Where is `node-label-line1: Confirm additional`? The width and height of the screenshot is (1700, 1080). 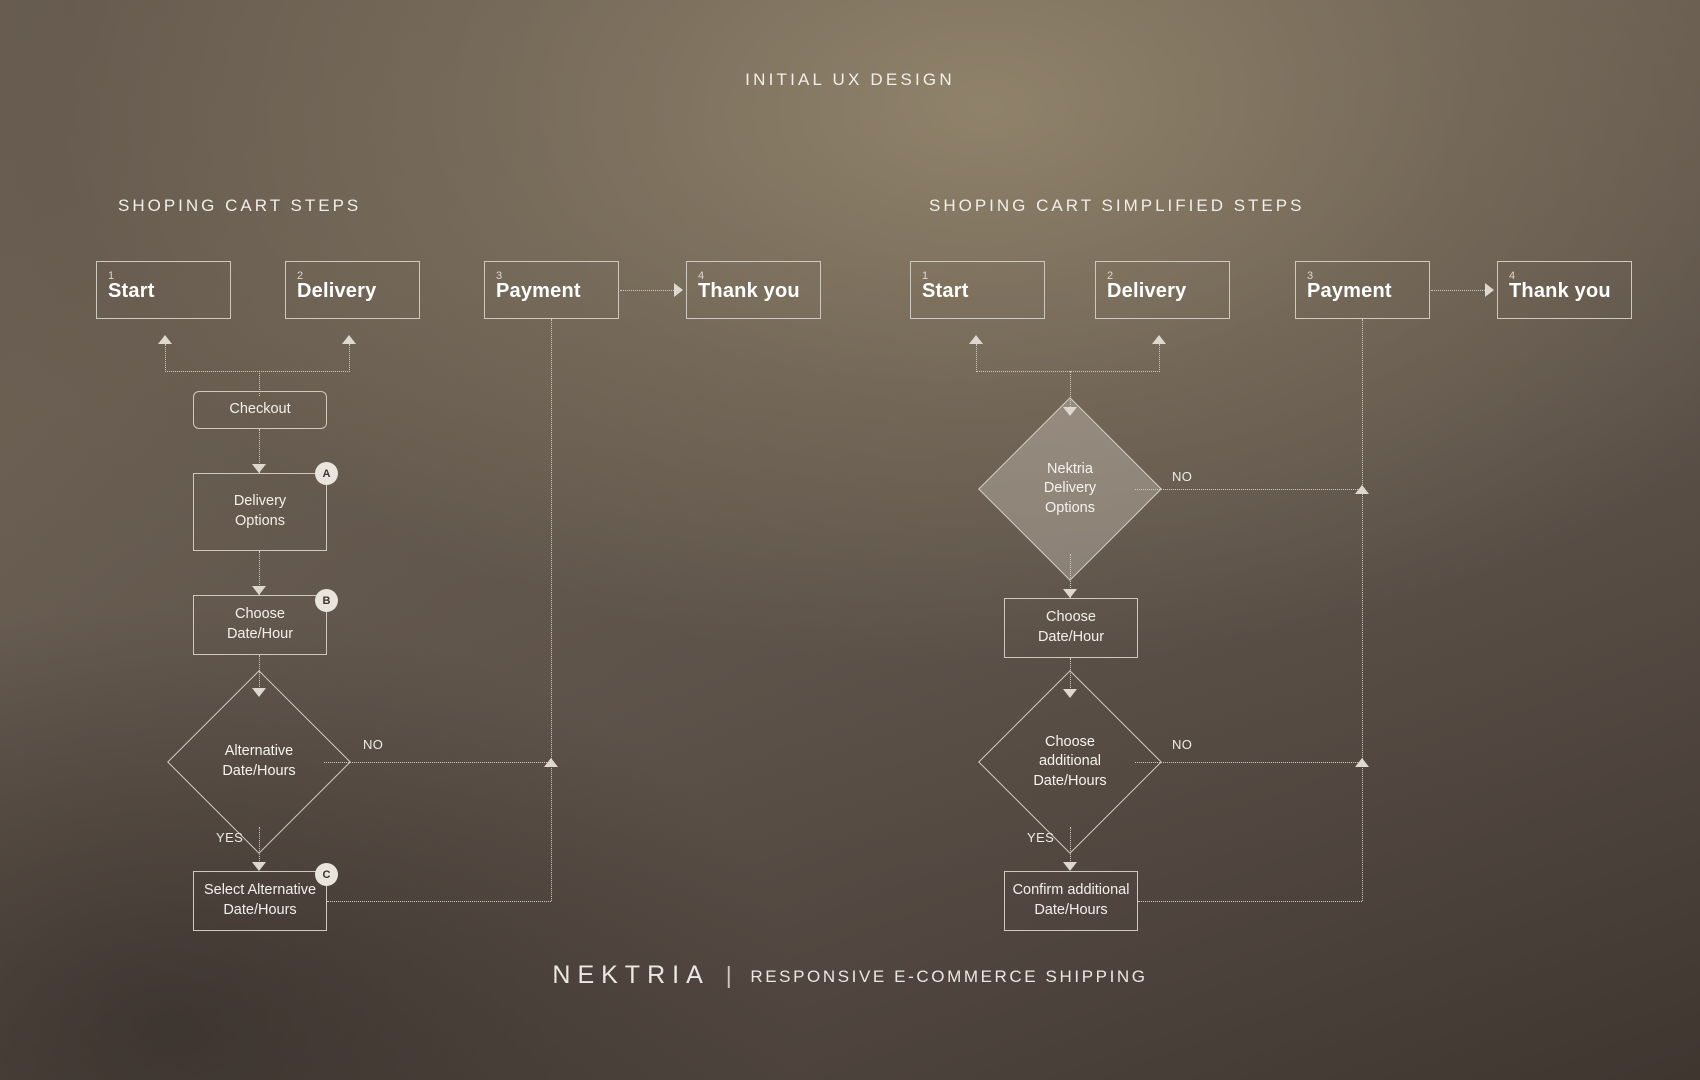
node-label-line1: Confirm additional is located at coordinates (1071, 890).